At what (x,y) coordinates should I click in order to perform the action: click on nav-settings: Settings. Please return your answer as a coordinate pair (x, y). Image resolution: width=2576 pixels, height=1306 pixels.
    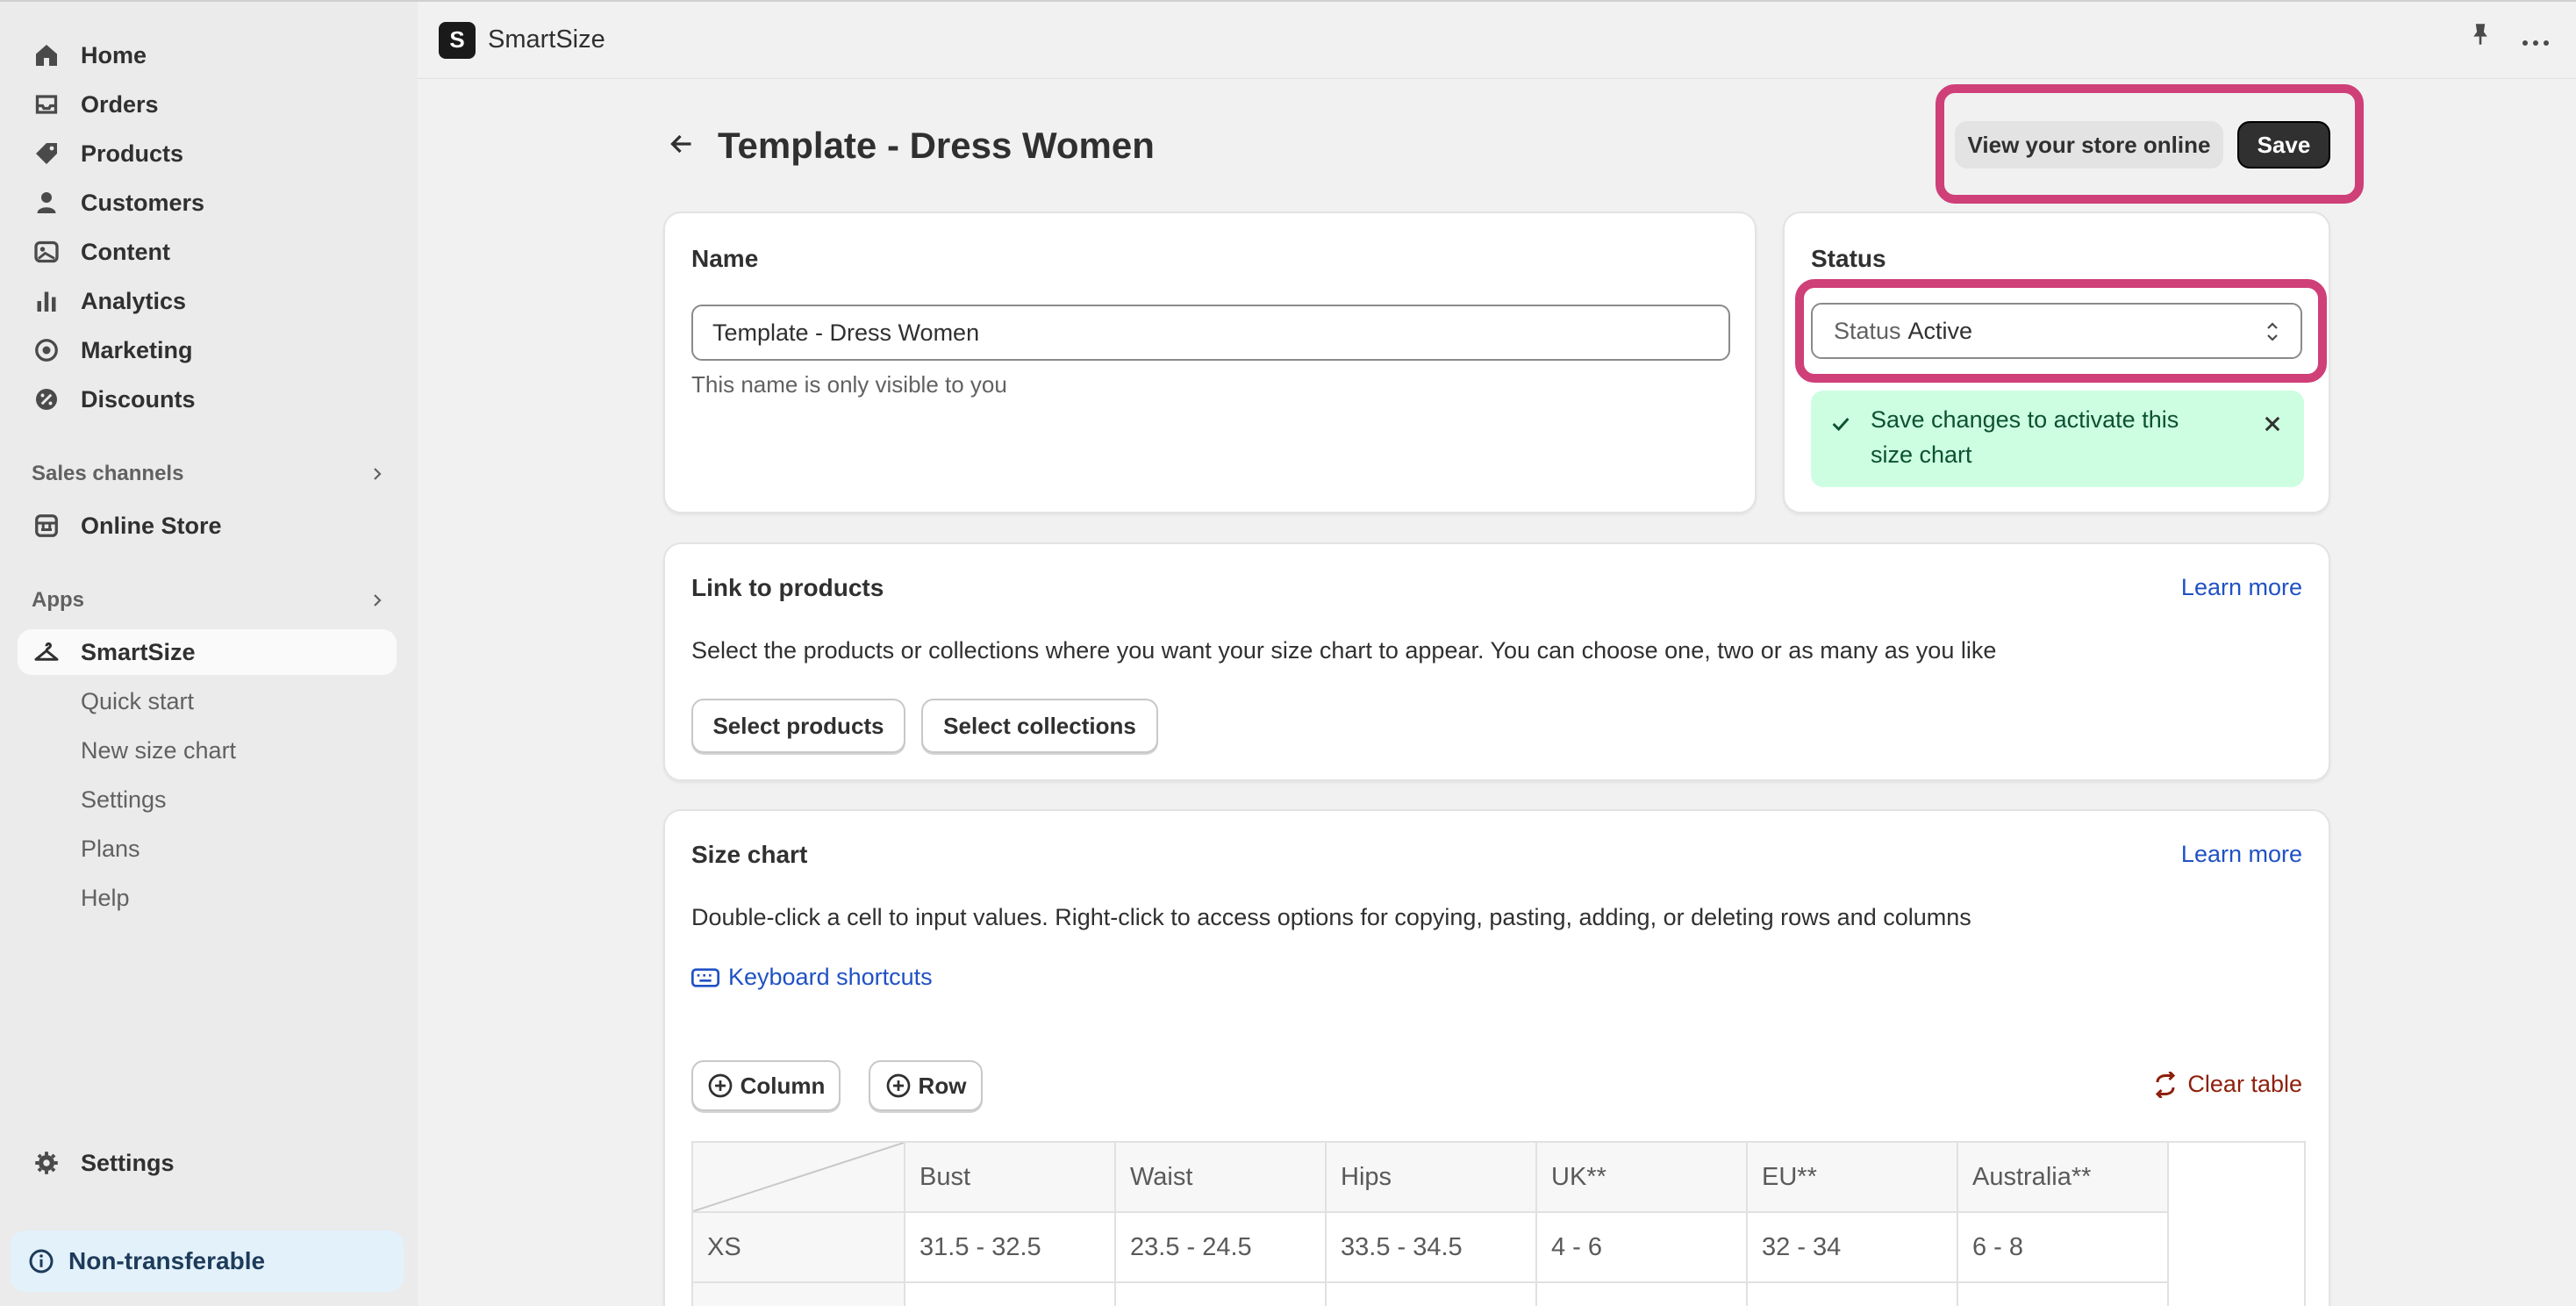
    Looking at the image, I should click on (207, 1163).